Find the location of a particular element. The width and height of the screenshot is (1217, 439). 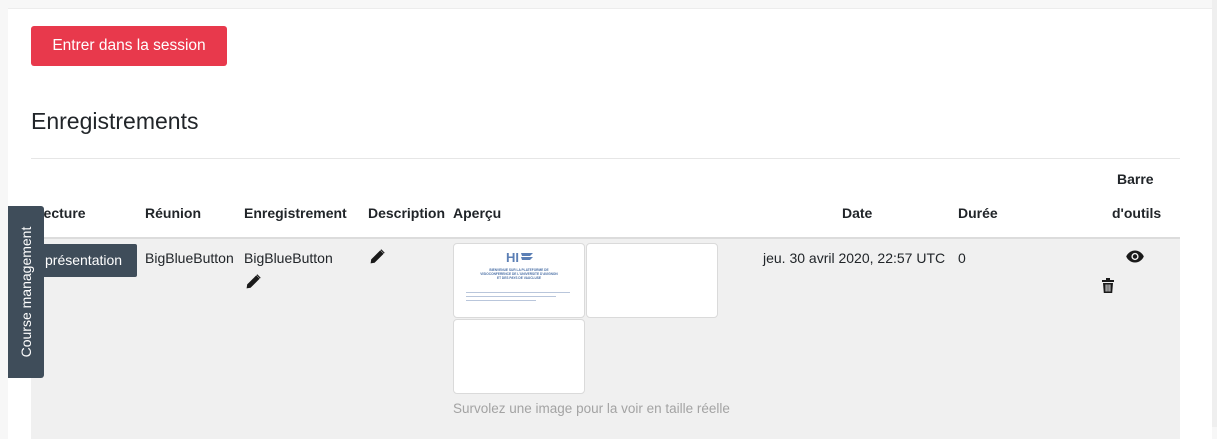

meeting-cell: BigBlueButton is located at coordinates (189, 258).